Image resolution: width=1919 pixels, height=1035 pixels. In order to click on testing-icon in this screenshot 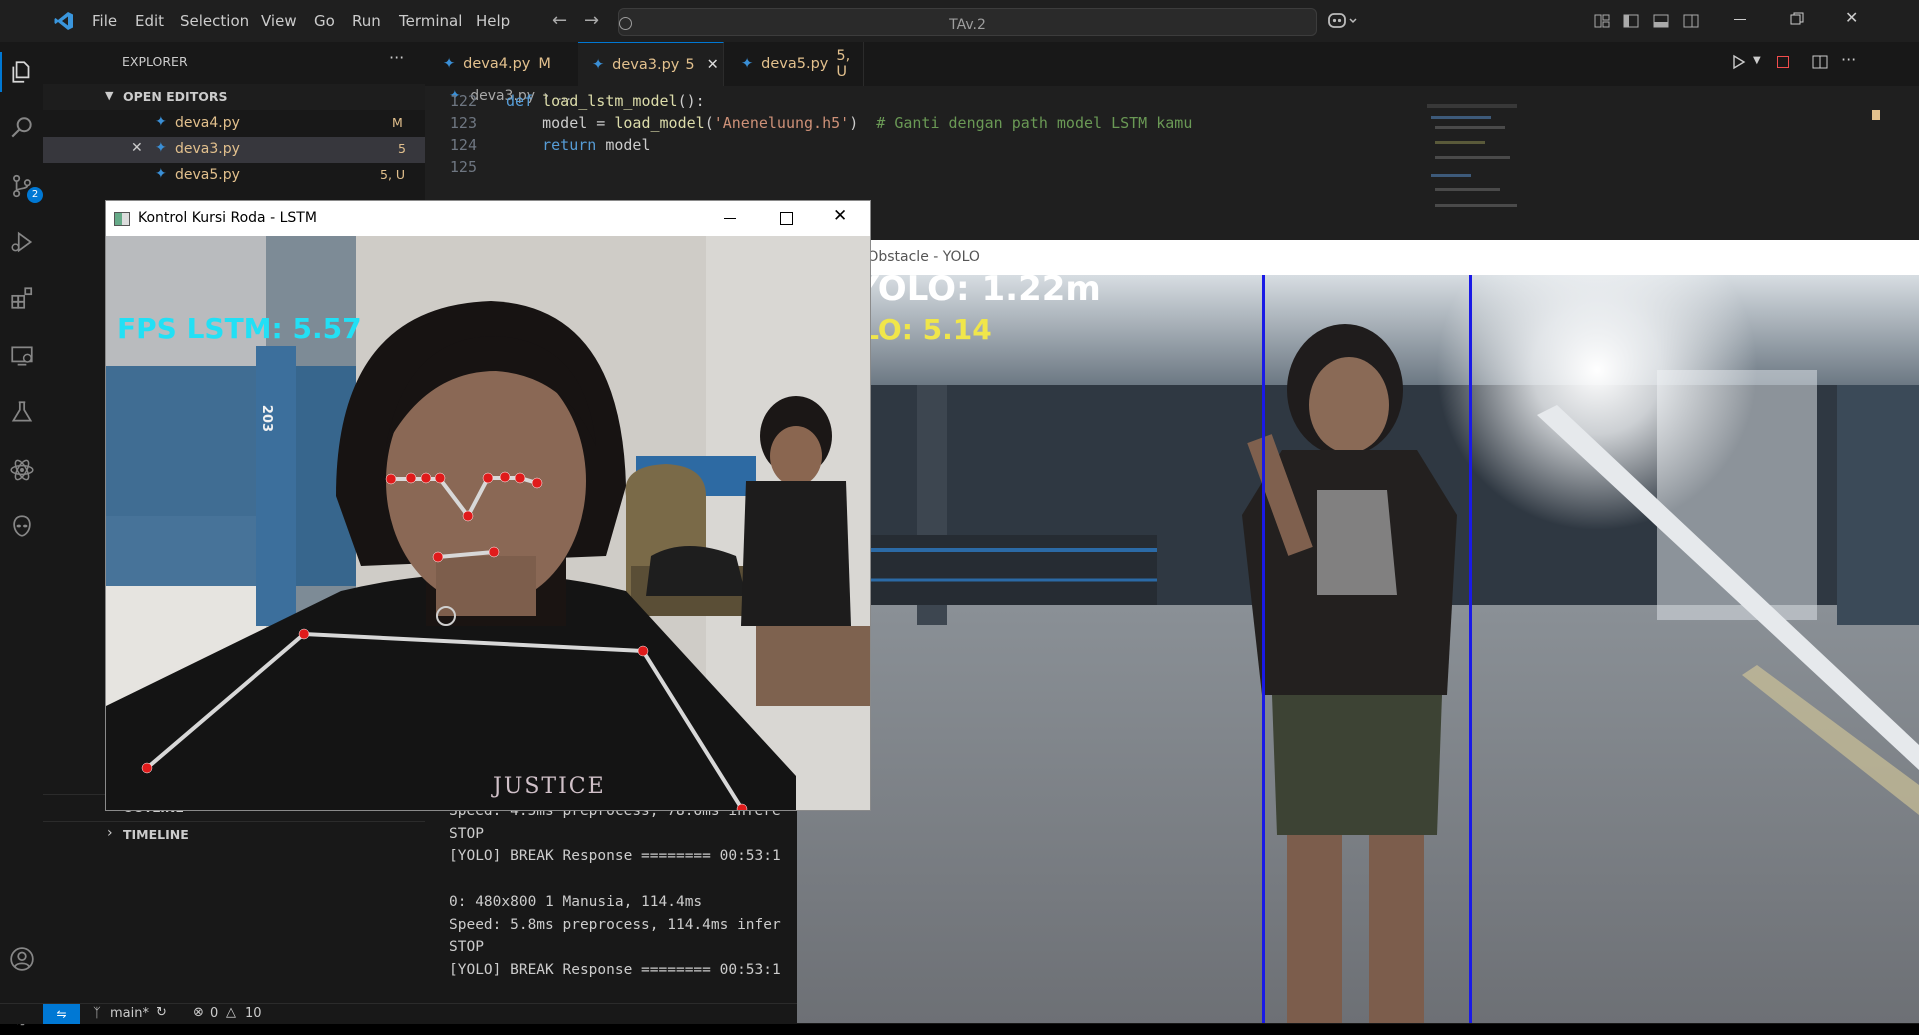, I will do `click(21, 412)`.